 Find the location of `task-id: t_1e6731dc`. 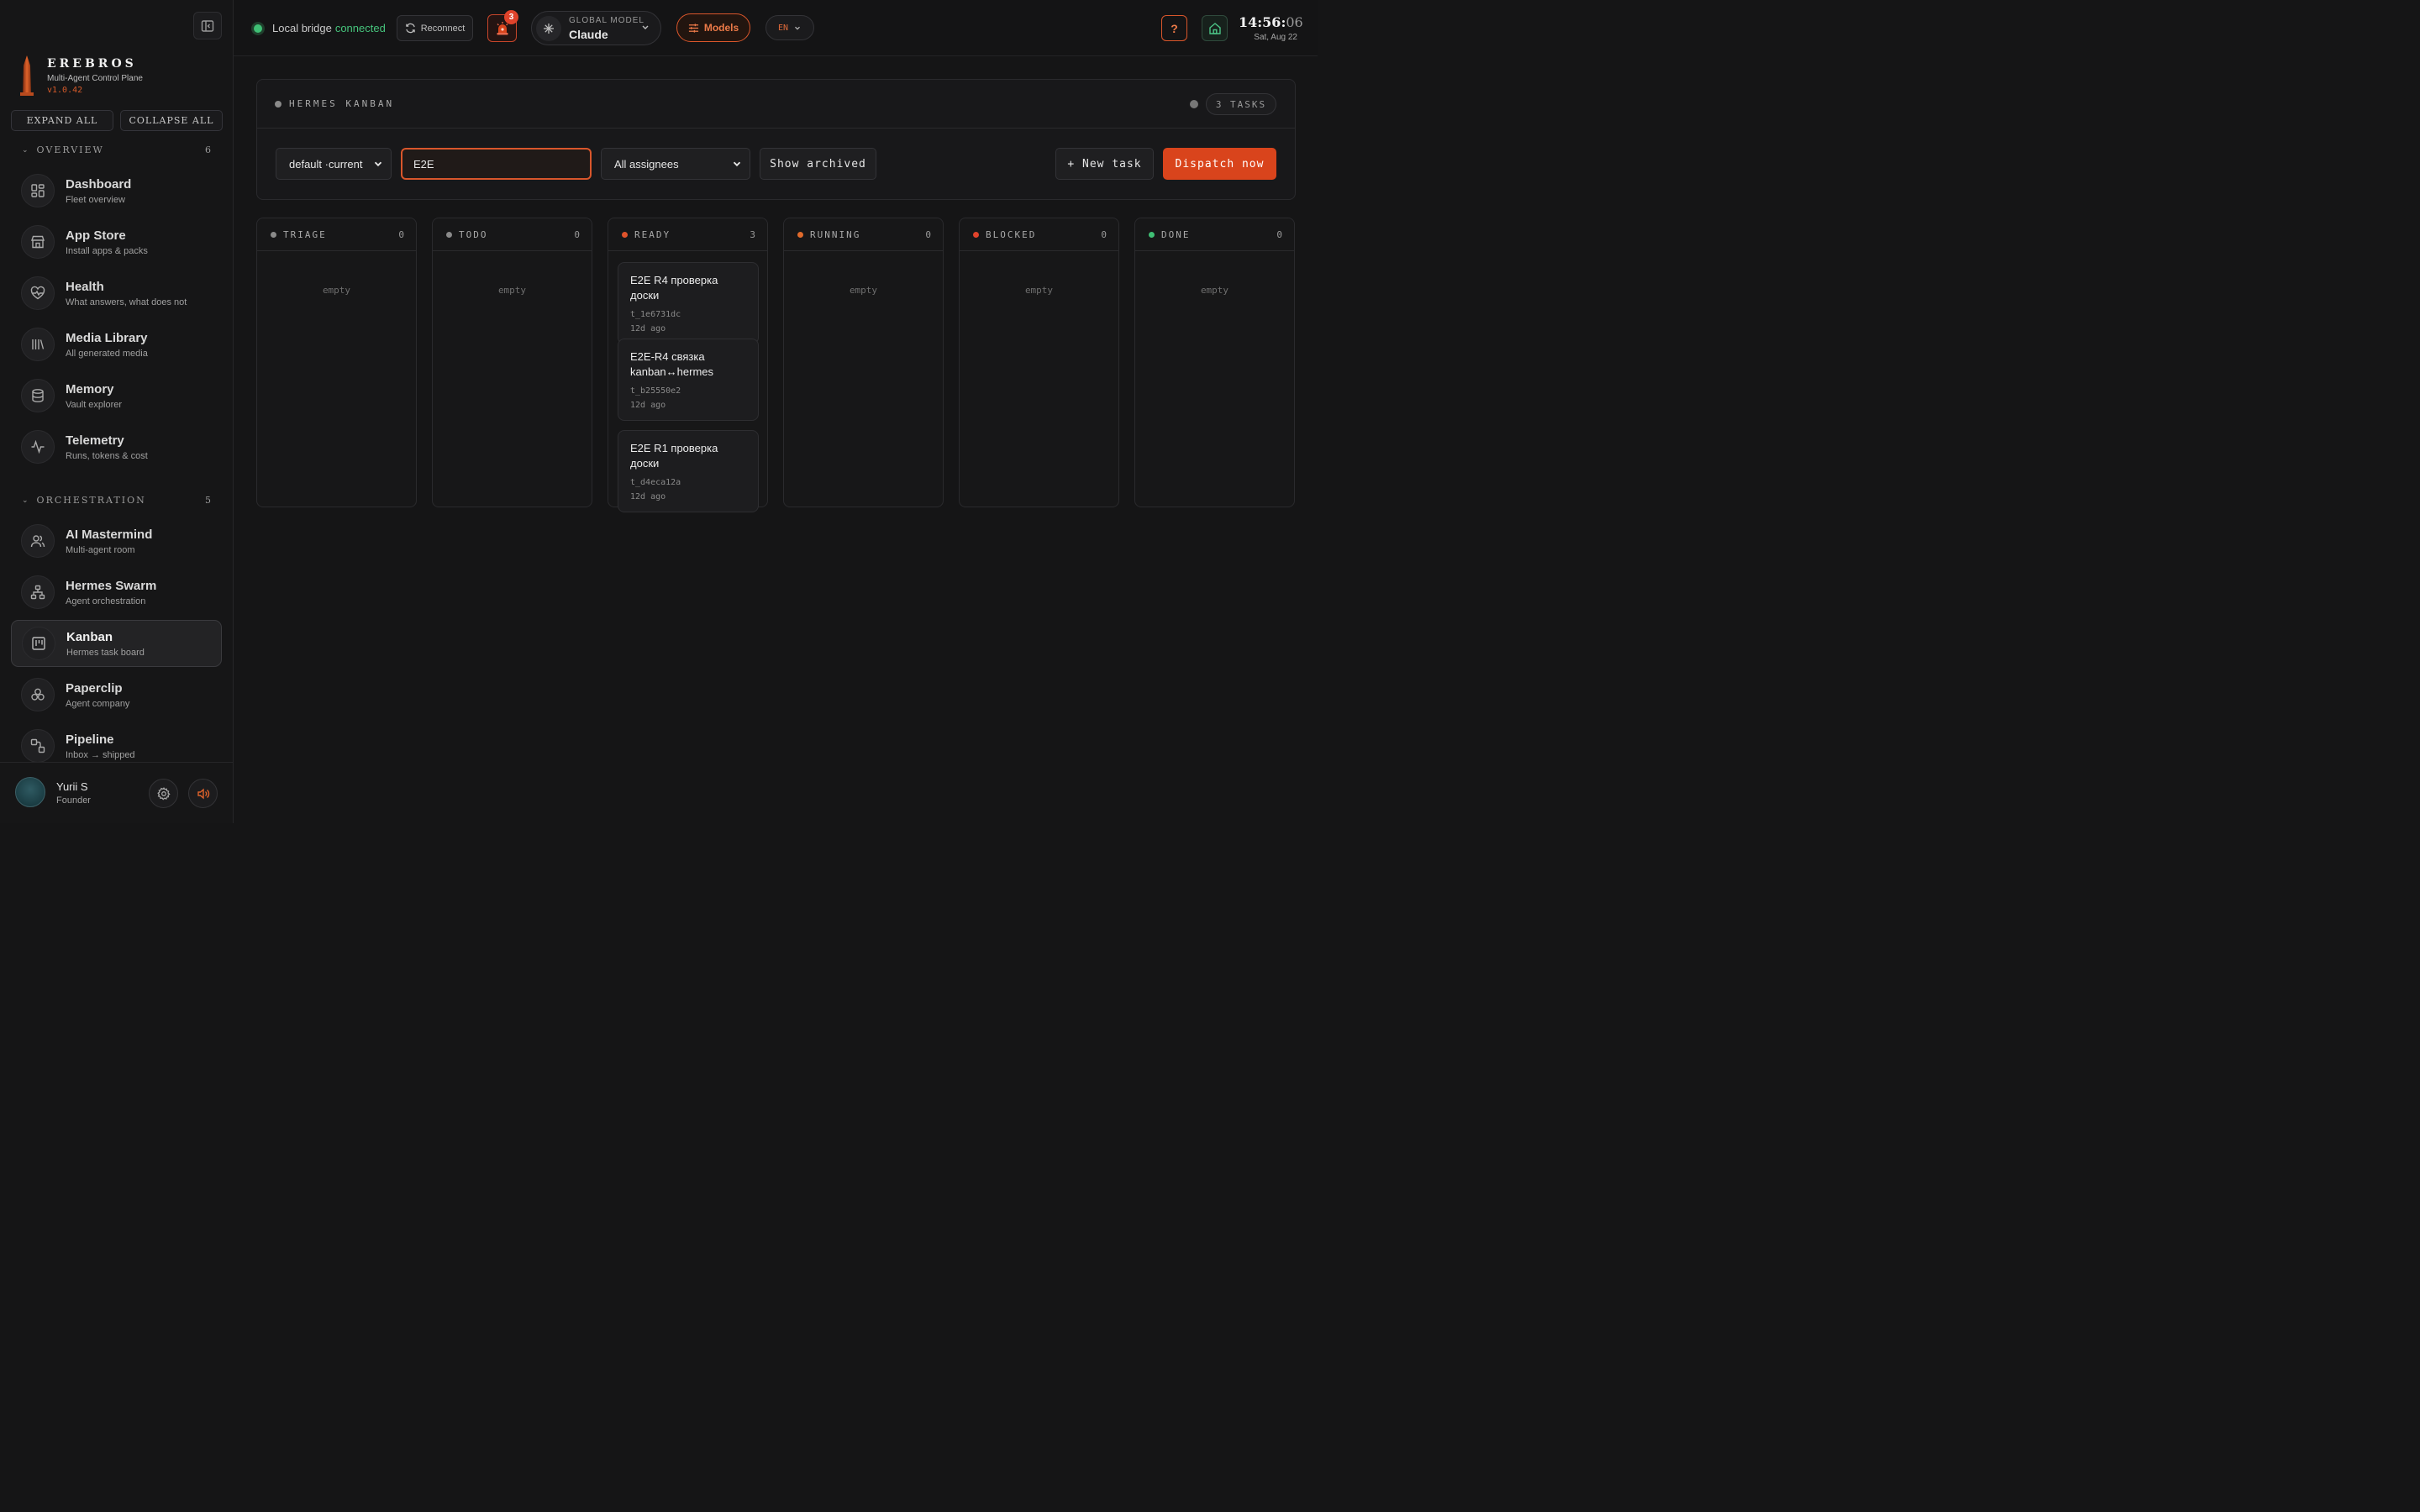

task-id: t_1e6731dc is located at coordinates (656, 314).